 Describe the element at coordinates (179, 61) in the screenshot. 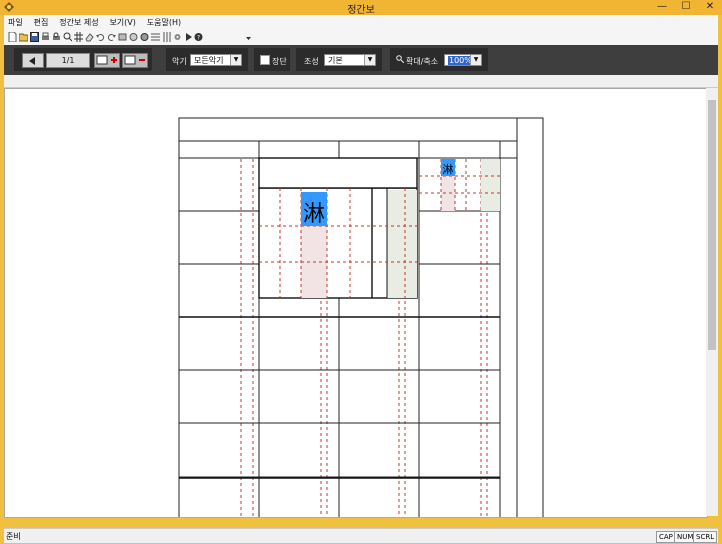

I see `instrument-label: 악기` at that location.